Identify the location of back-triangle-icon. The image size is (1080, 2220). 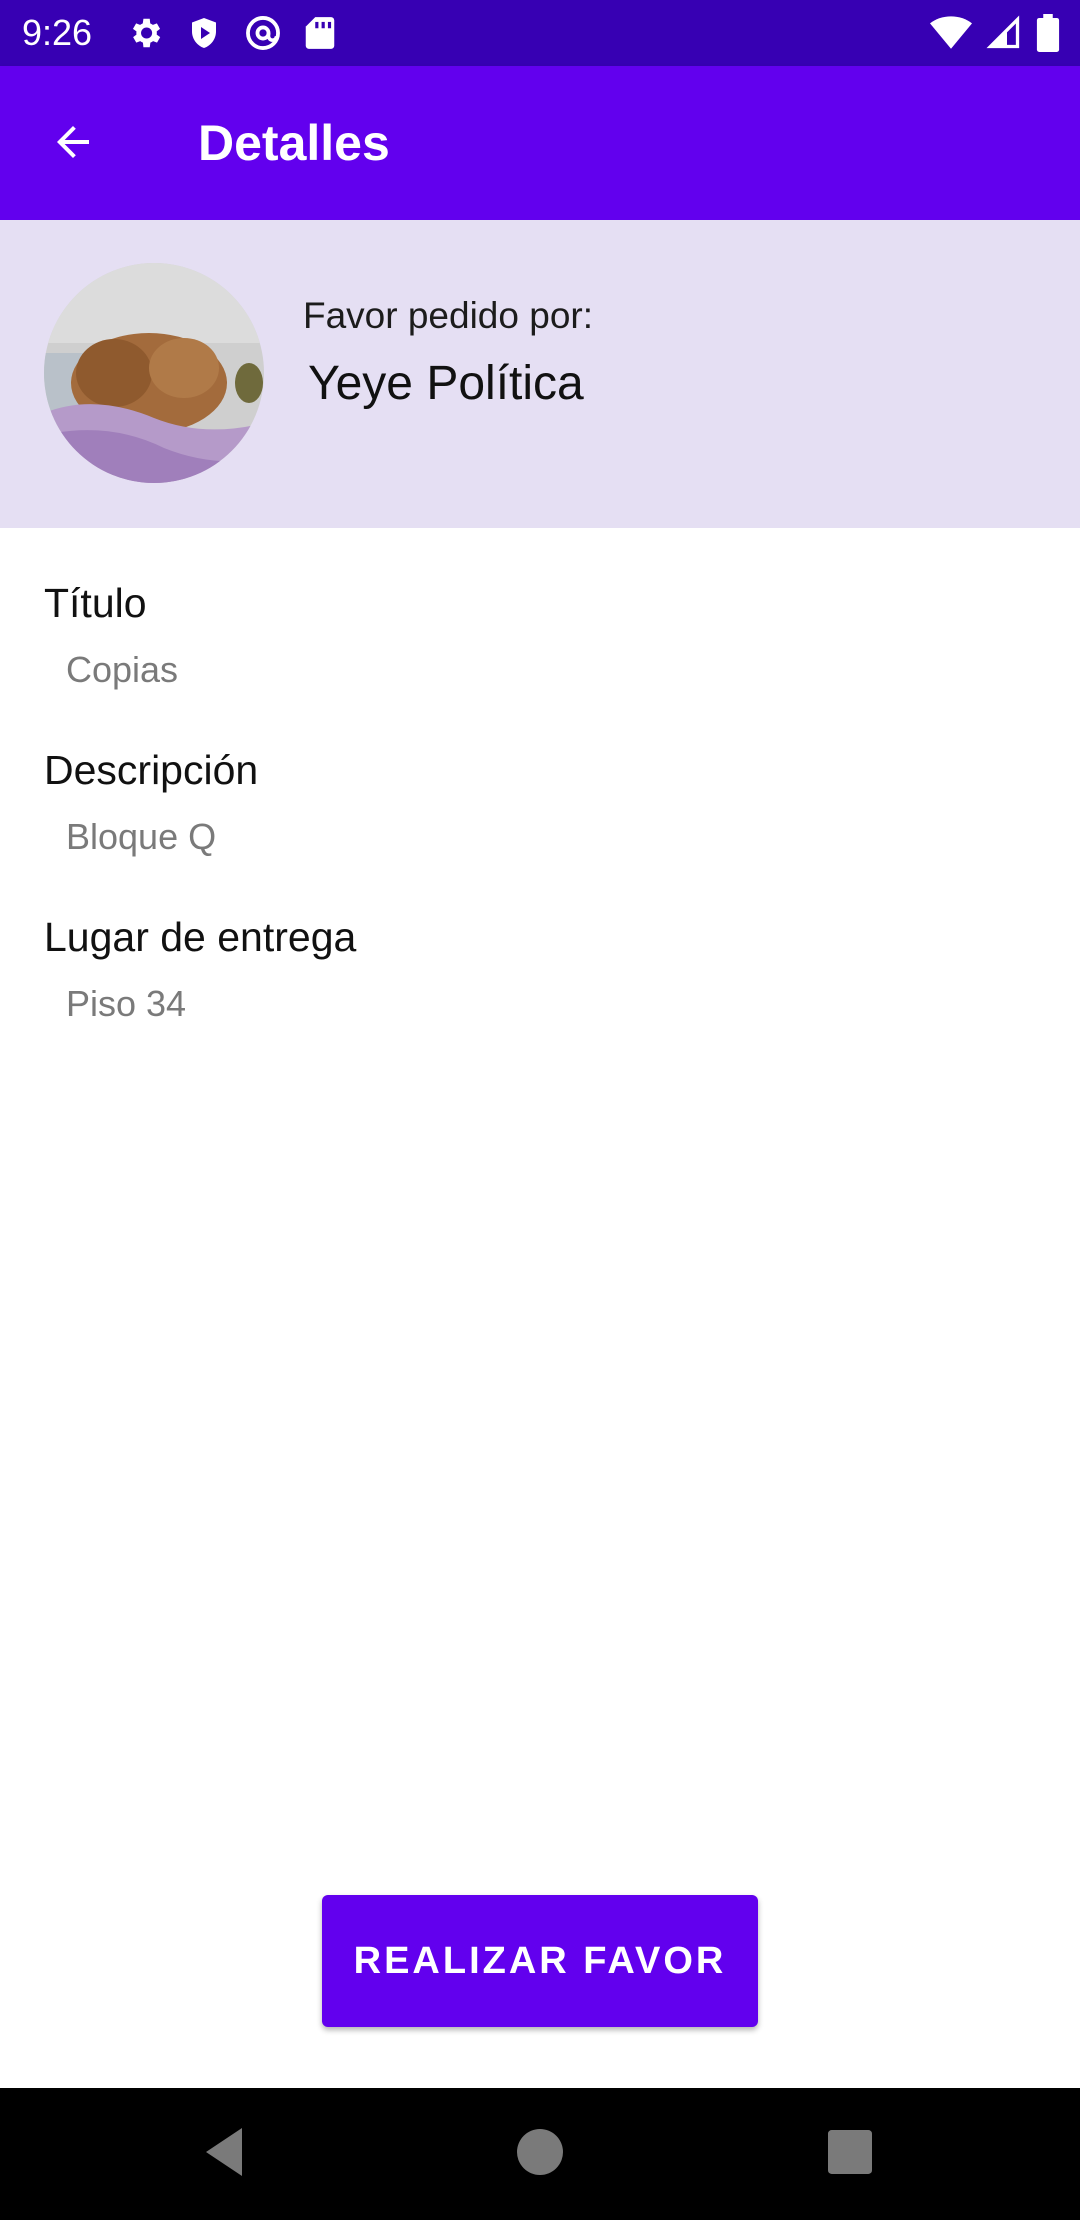
(226, 2154).